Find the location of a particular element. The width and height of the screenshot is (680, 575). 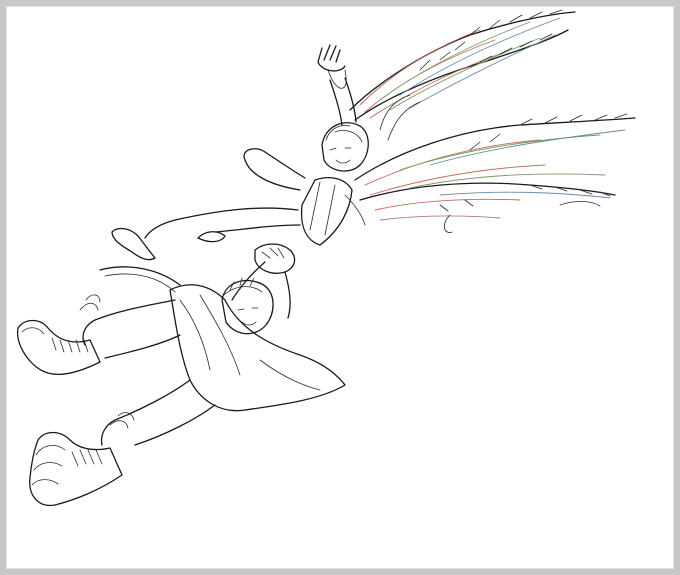

upper-wing is located at coordinates (462, 75).